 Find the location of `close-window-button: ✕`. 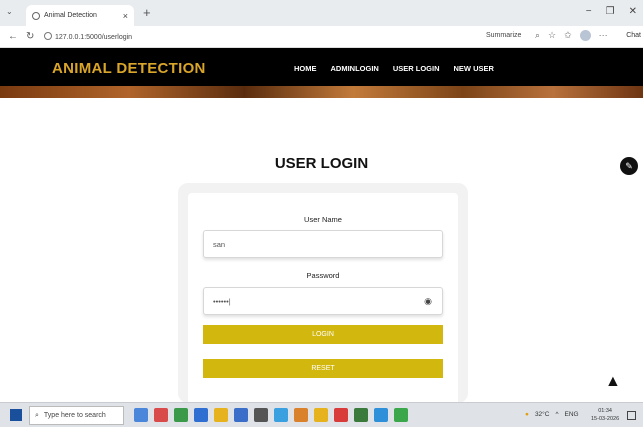

close-window-button: ✕ is located at coordinates (633, 11).